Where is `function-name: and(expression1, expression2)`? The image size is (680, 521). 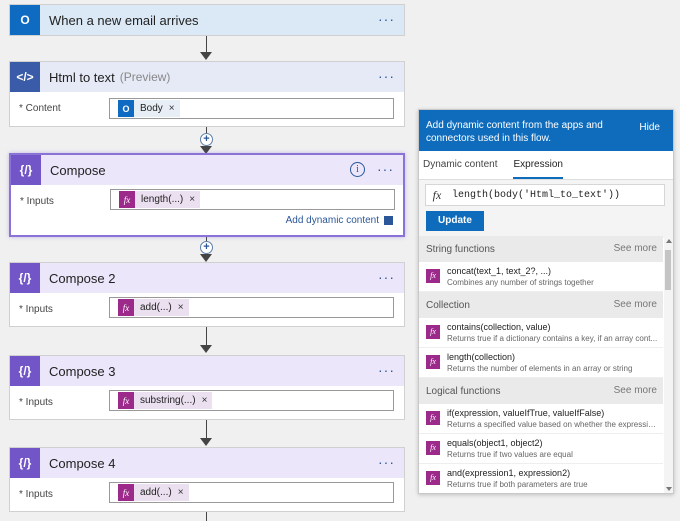 function-name: and(expression1, expression2) is located at coordinates (509, 473).